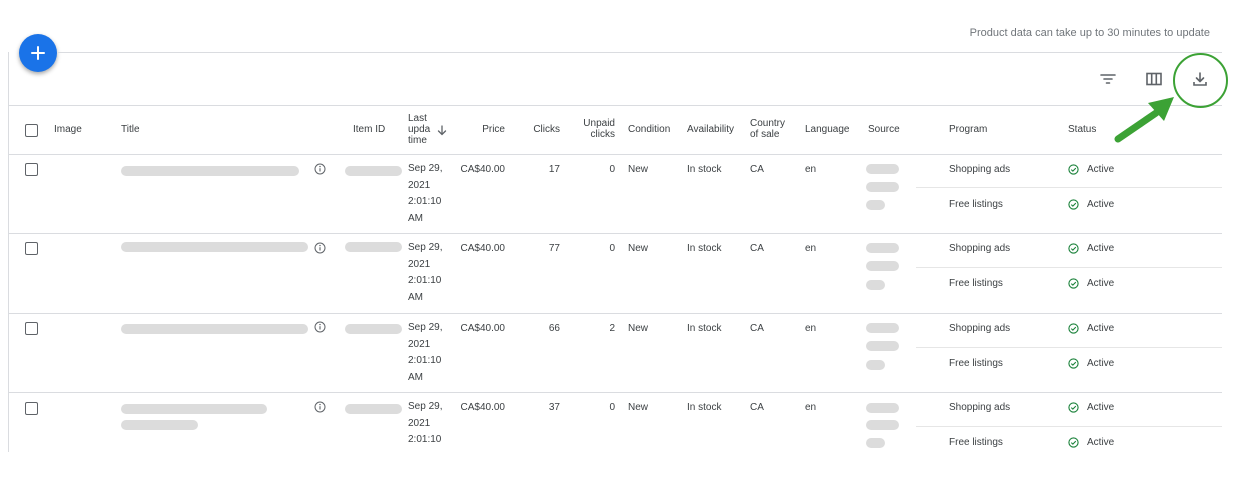 This screenshot has width=1257, height=484. I want to click on filter-icon, so click(1108, 79).